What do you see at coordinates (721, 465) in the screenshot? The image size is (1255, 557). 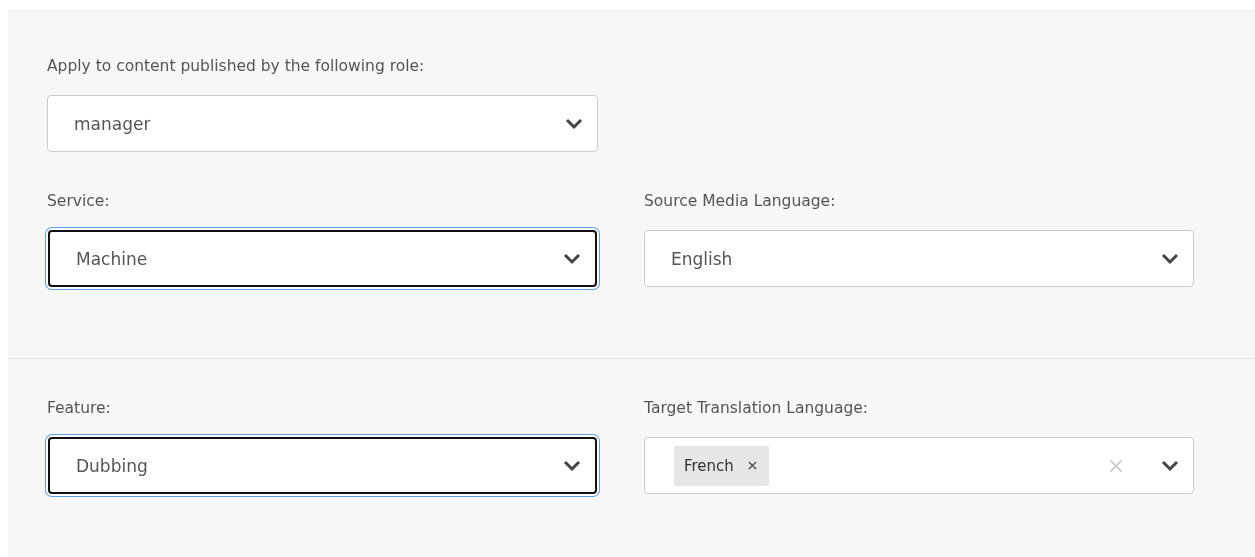 I see `tag-chip: French` at bounding box center [721, 465].